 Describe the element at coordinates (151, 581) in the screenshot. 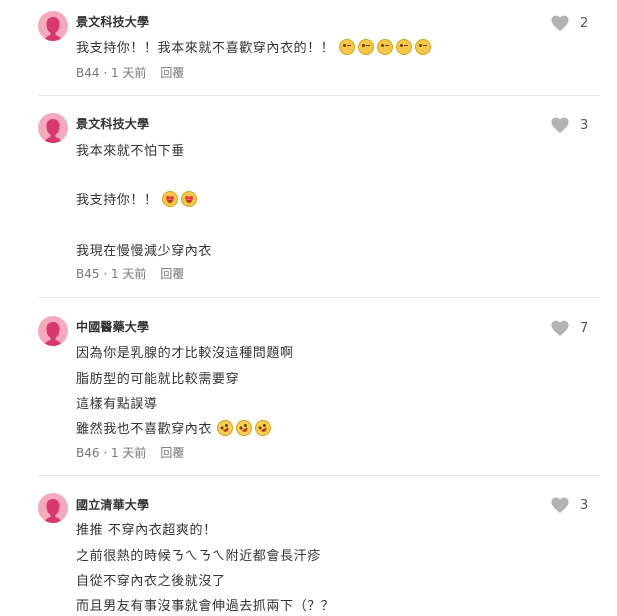

I see `comment-text-line: 自從不穿內衣之後就沒了` at that location.